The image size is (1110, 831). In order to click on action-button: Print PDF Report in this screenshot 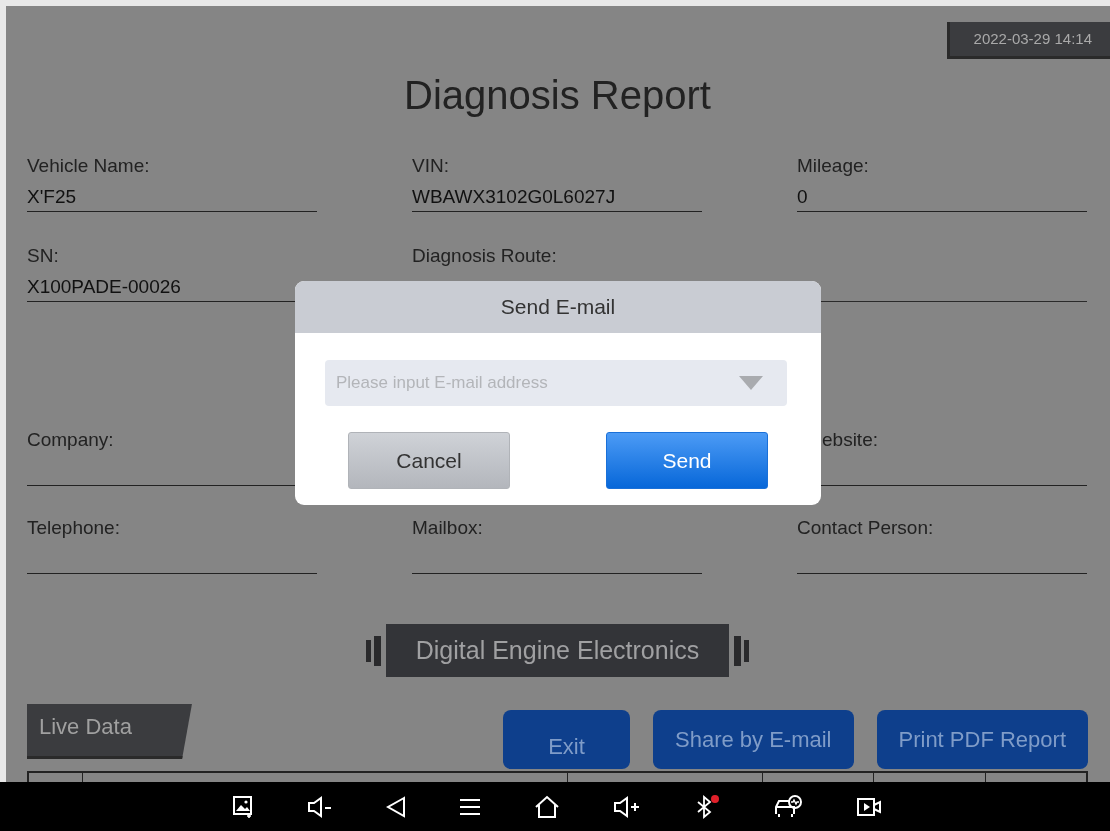, I will do `click(982, 739)`.